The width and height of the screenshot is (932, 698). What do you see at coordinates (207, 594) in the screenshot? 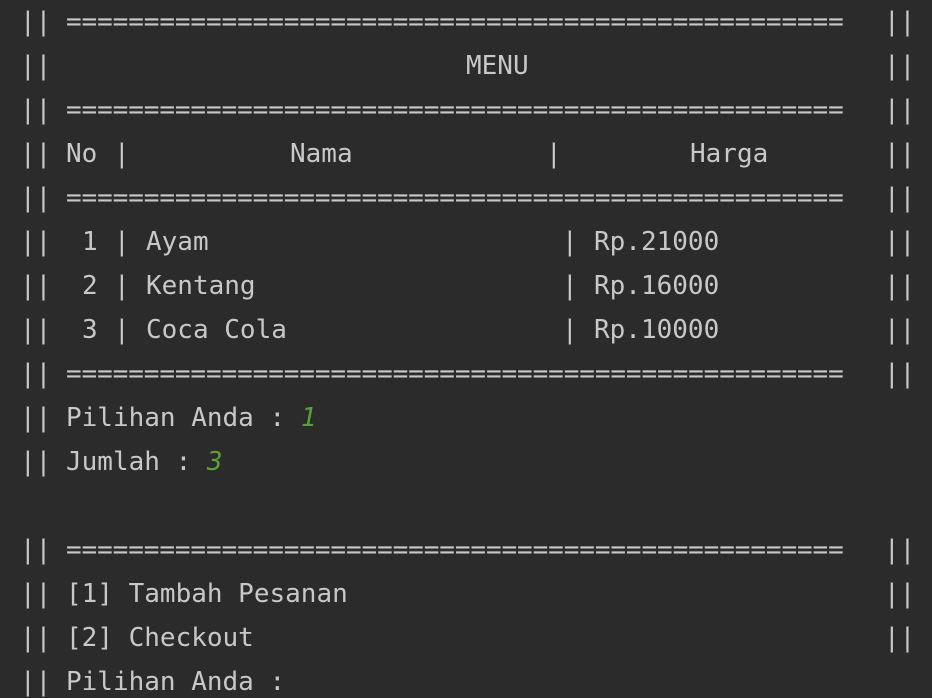
I see `option-label: [1] Tambah Pesanan` at bounding box center [207, 594].